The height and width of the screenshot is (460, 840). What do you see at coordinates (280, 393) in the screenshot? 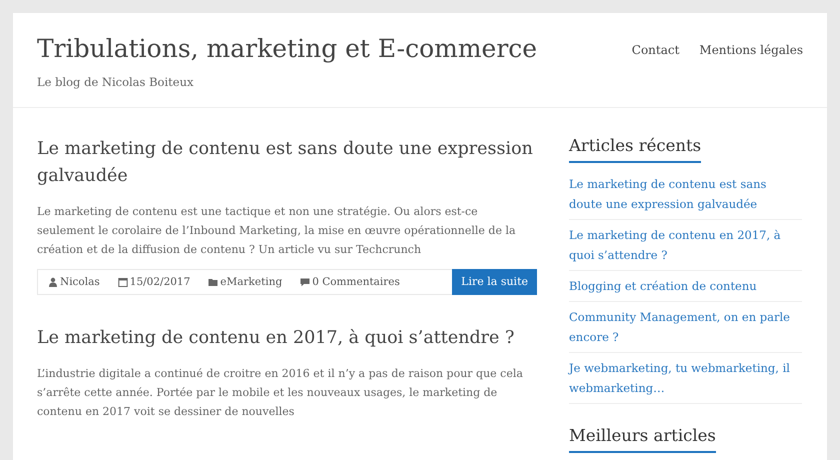
I see `post-excerpt: L’industrie digitale a continué de croitre en 2016 et il n’y a pas de raison pour que cela s’arrête cette année. Portée par le mobile et les nouveaux usages, le marketing de contenu en 2017 voit se dessiner de nouvelles` at bounding box center [280, 393].